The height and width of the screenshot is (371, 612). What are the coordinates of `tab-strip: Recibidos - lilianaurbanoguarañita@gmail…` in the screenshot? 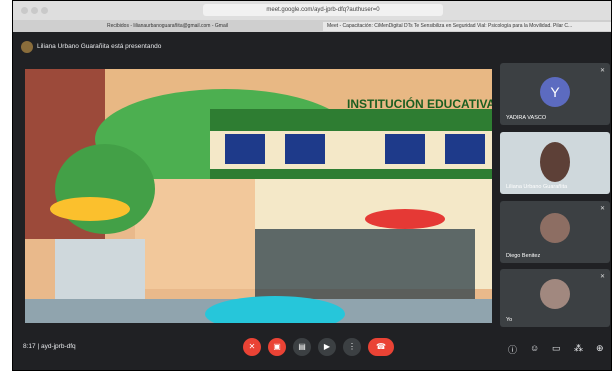 It's located at (312, 26).